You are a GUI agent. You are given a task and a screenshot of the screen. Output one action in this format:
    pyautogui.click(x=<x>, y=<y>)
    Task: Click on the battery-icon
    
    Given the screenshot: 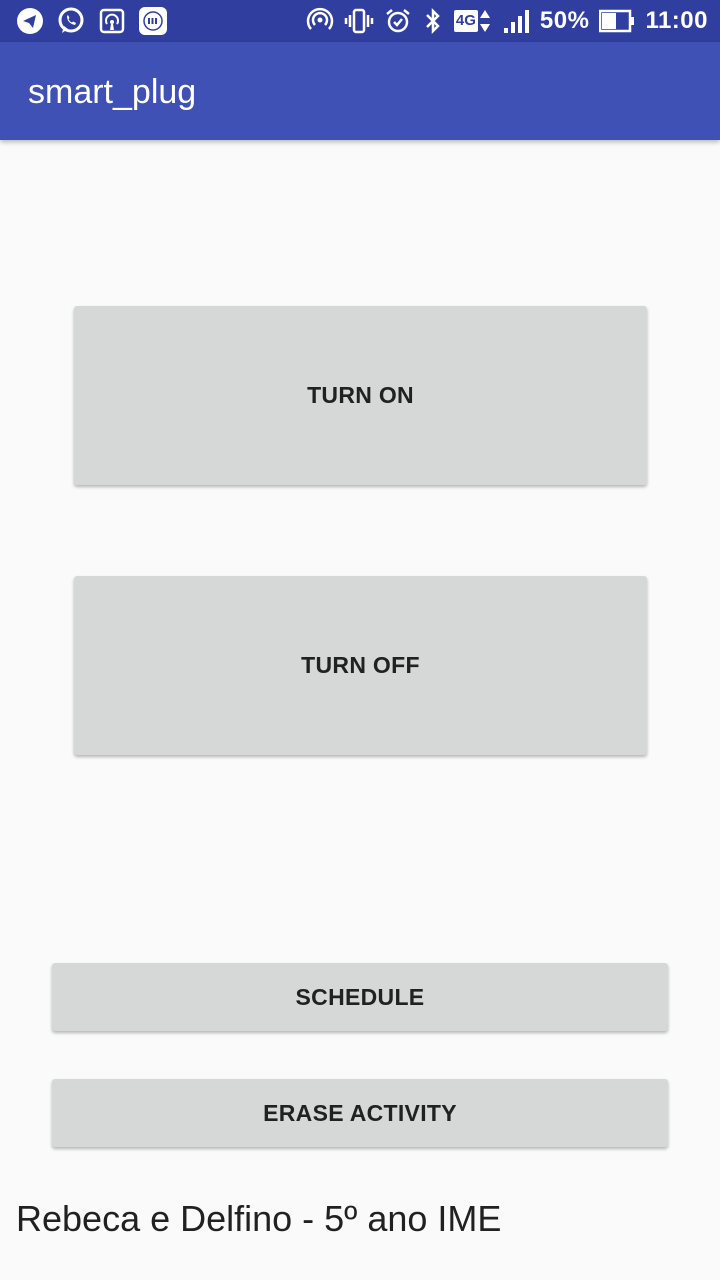 What is the action you would take?
    pyautogui.click(x=617, y=21)
    